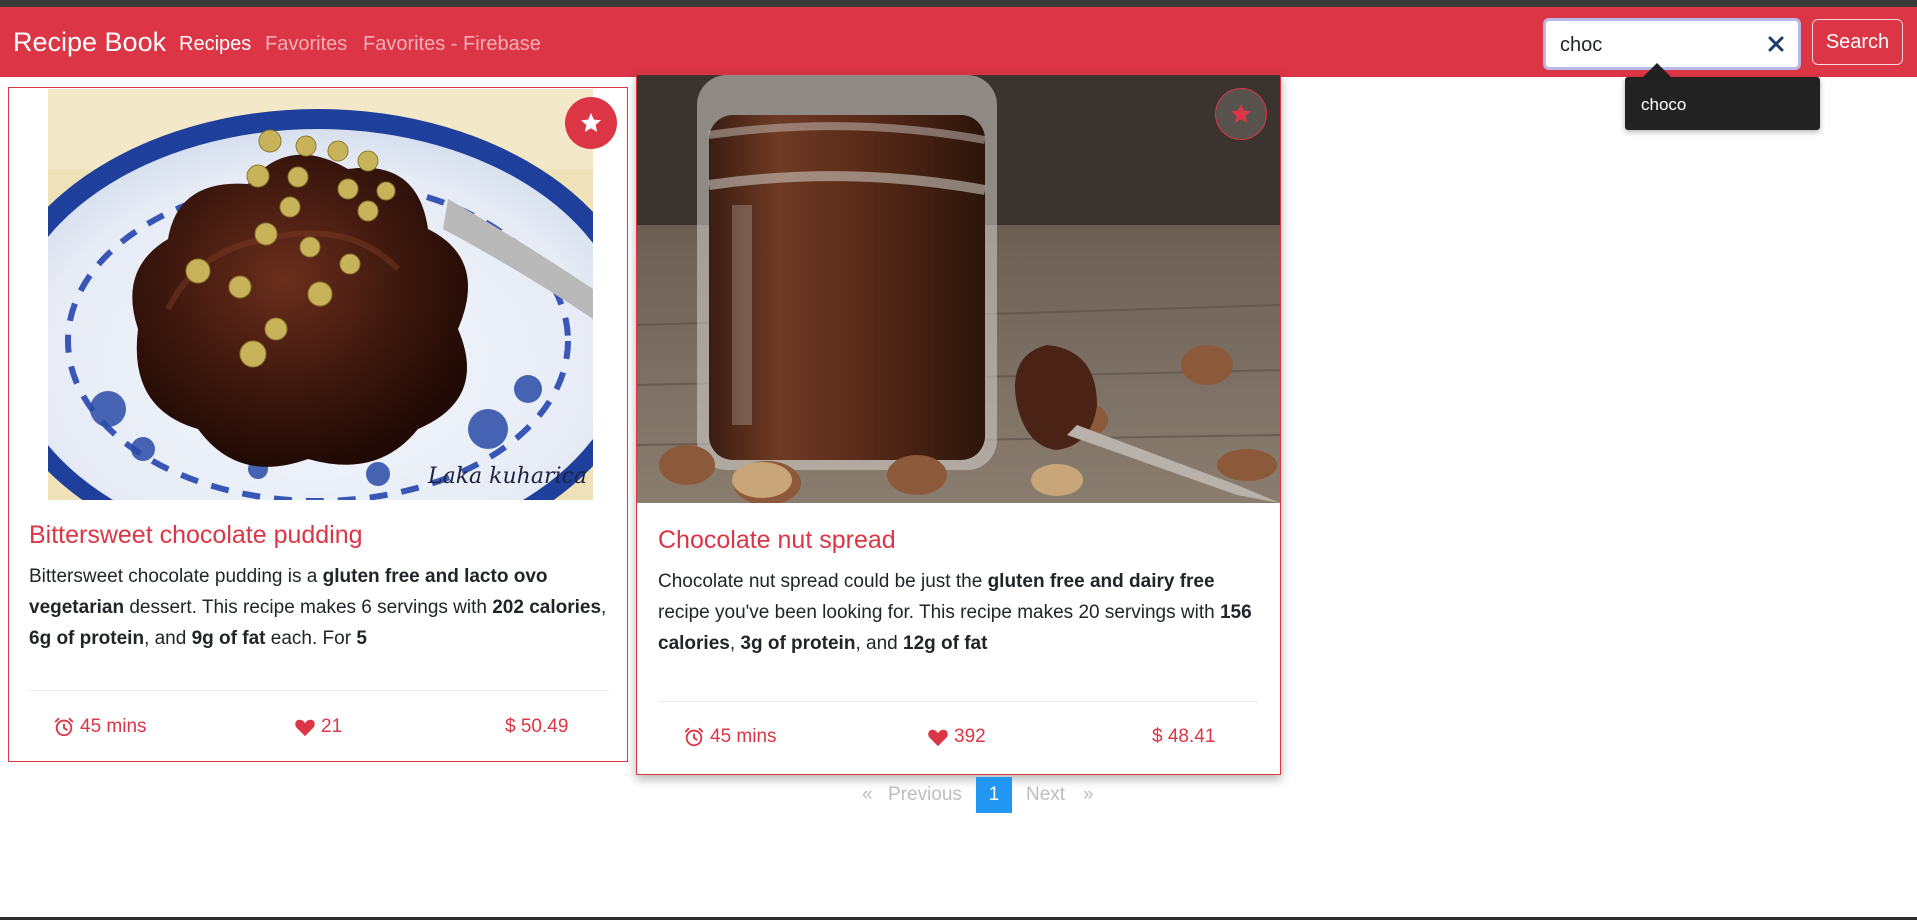  What do you see at coordinates (970, 736) in the screenshot?
I see `likes-value: 392` at bounding box center [970, 736].